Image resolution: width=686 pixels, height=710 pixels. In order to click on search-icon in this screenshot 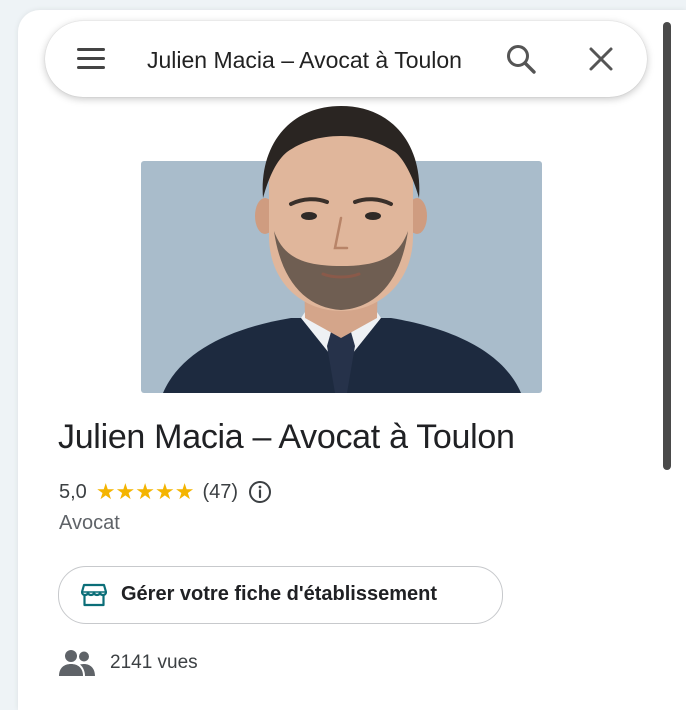, I will do `click(521, 59)`.